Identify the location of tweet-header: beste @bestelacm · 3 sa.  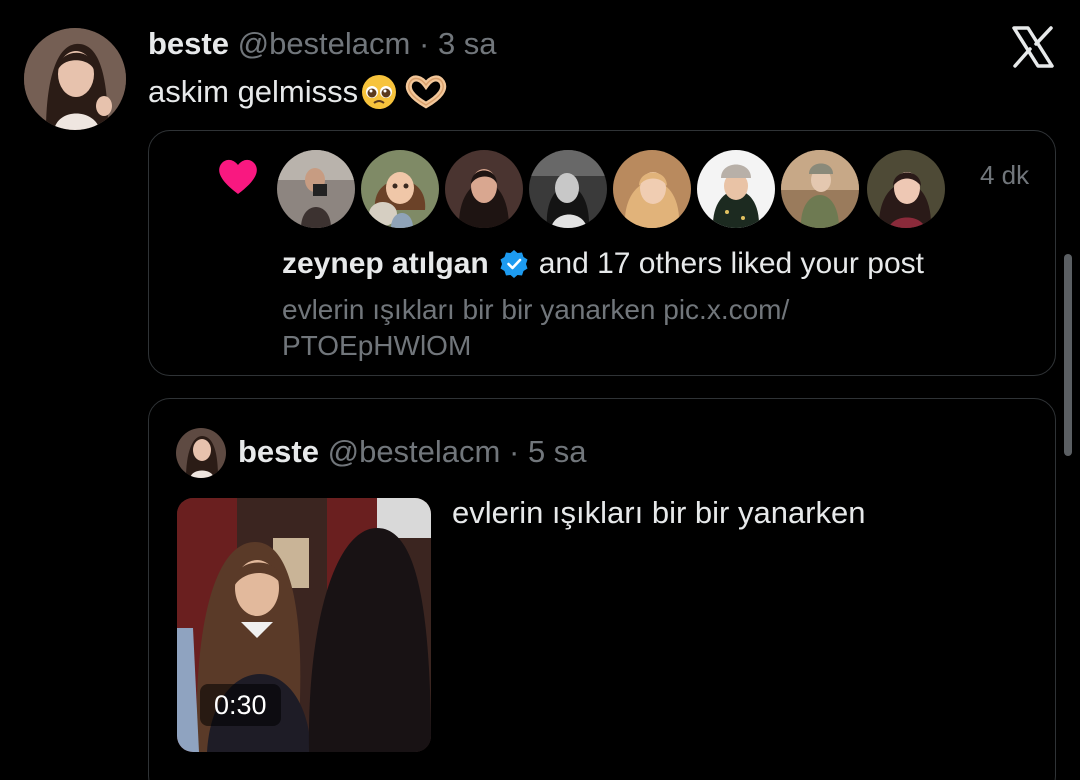
(322, 44).